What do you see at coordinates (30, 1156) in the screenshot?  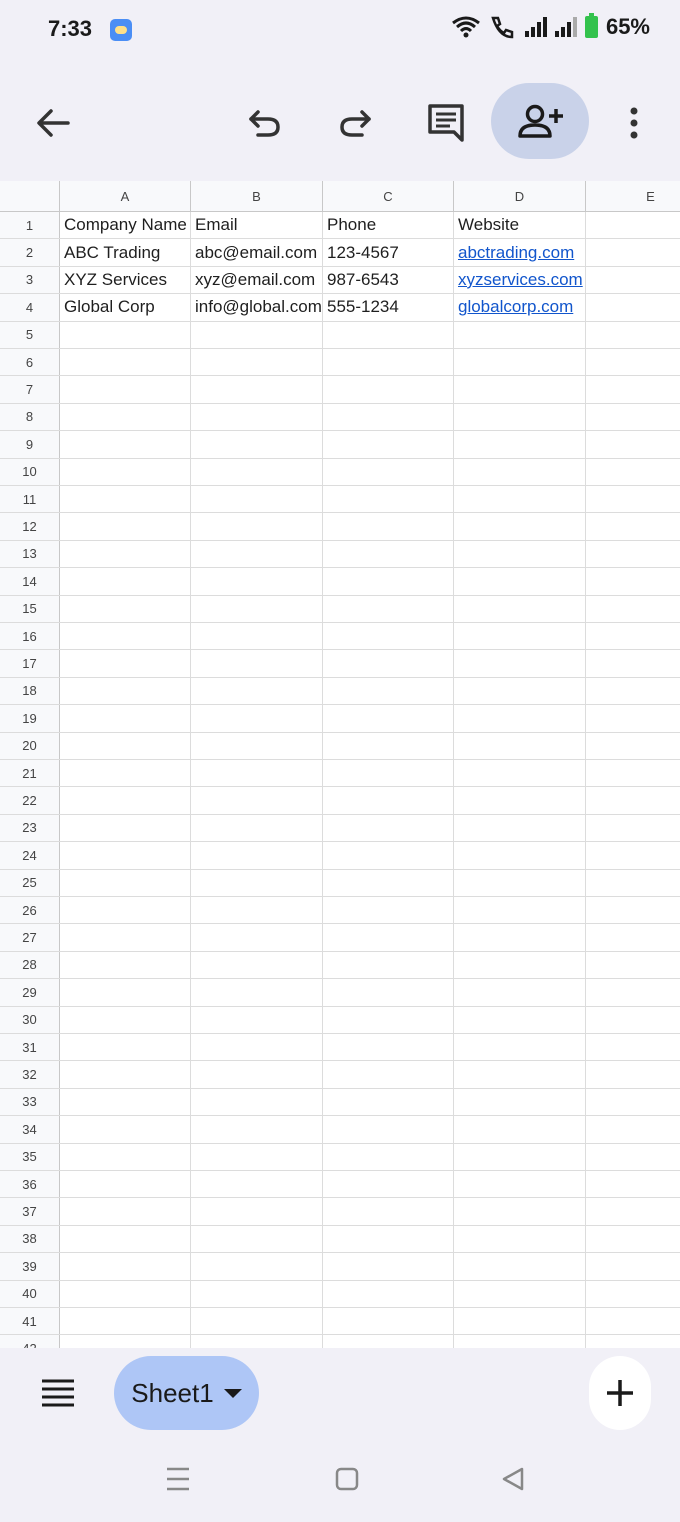 I see `row-header: 35` at bounding box center [30, 1156].